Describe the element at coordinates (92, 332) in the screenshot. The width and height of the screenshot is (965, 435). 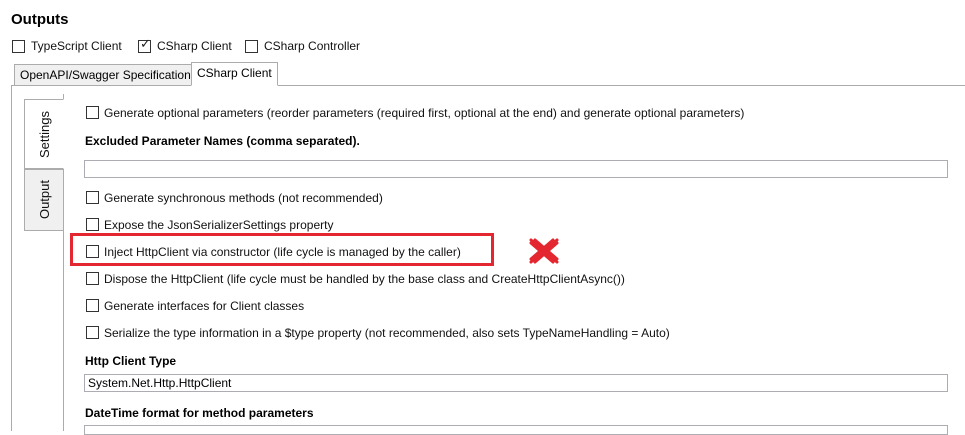
I see `serialize-type-info-checkbox` at that location.